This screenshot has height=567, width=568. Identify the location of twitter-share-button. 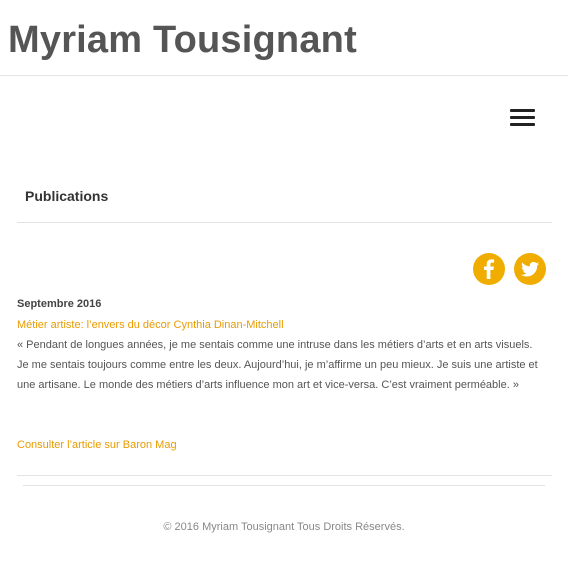
(530, 269).